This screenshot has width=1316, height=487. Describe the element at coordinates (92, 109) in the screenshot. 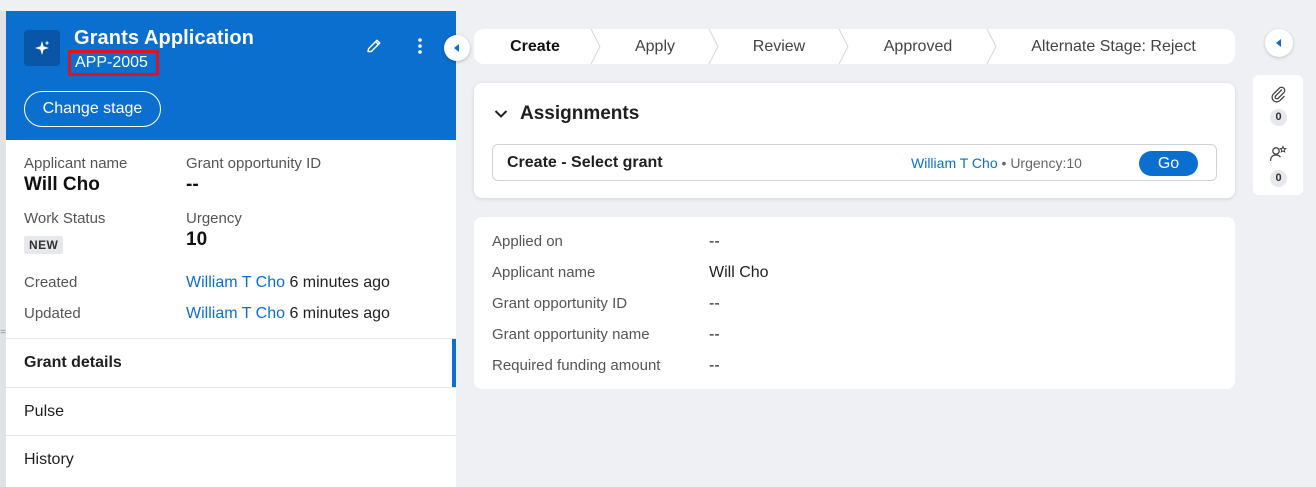

I see `change-stage-button: Change stage` at that location.